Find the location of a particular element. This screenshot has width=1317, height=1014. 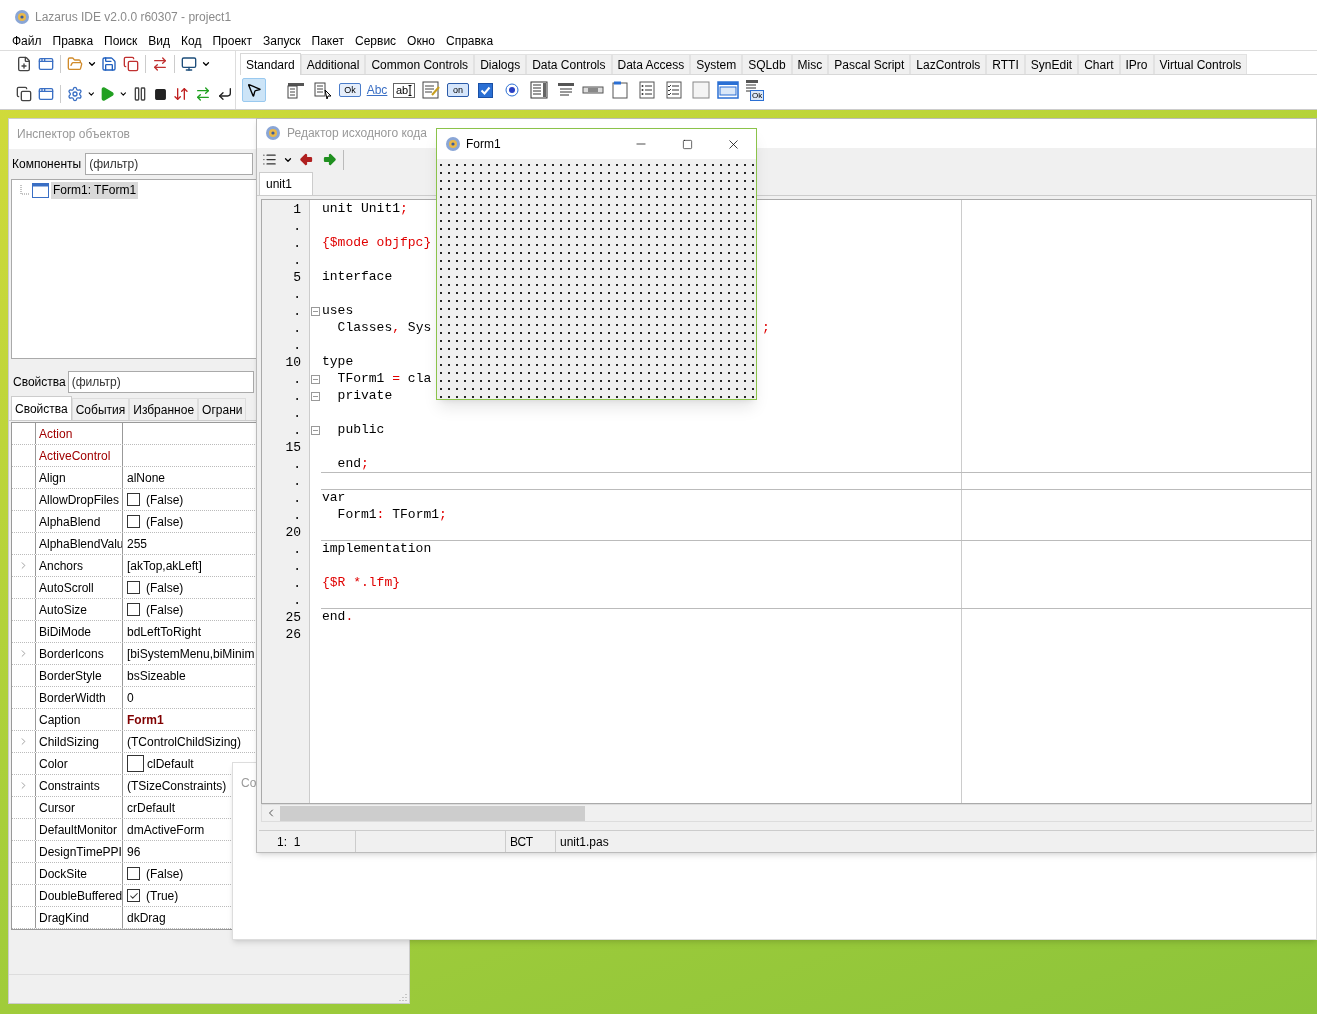

palette-tab: Chart is located at coordinates (1099, 64).